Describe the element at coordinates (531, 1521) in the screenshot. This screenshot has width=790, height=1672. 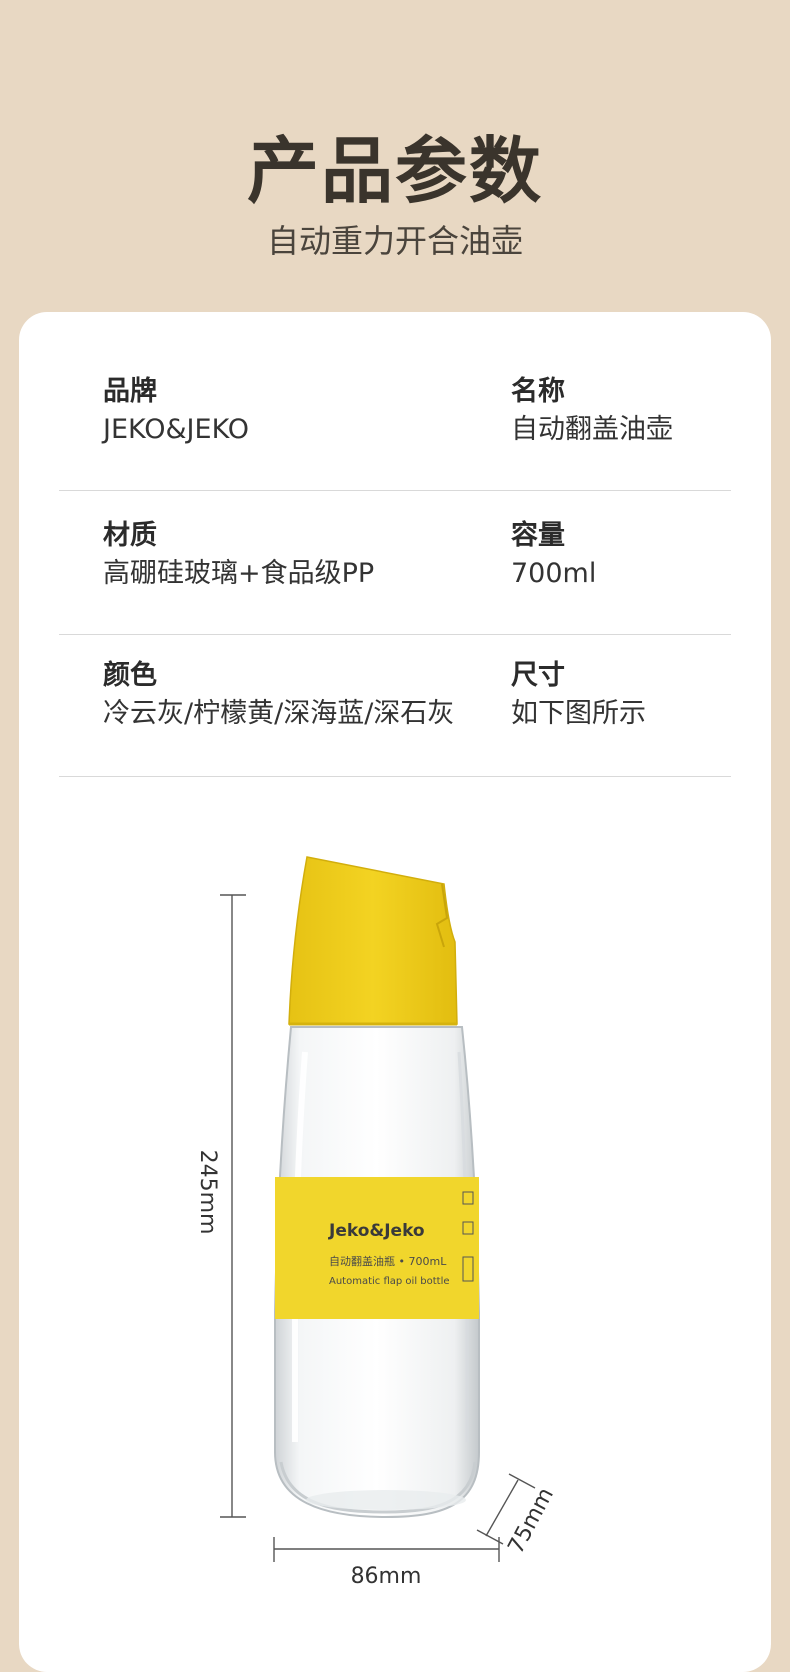
I see `depth-label: 75mm` at that location.